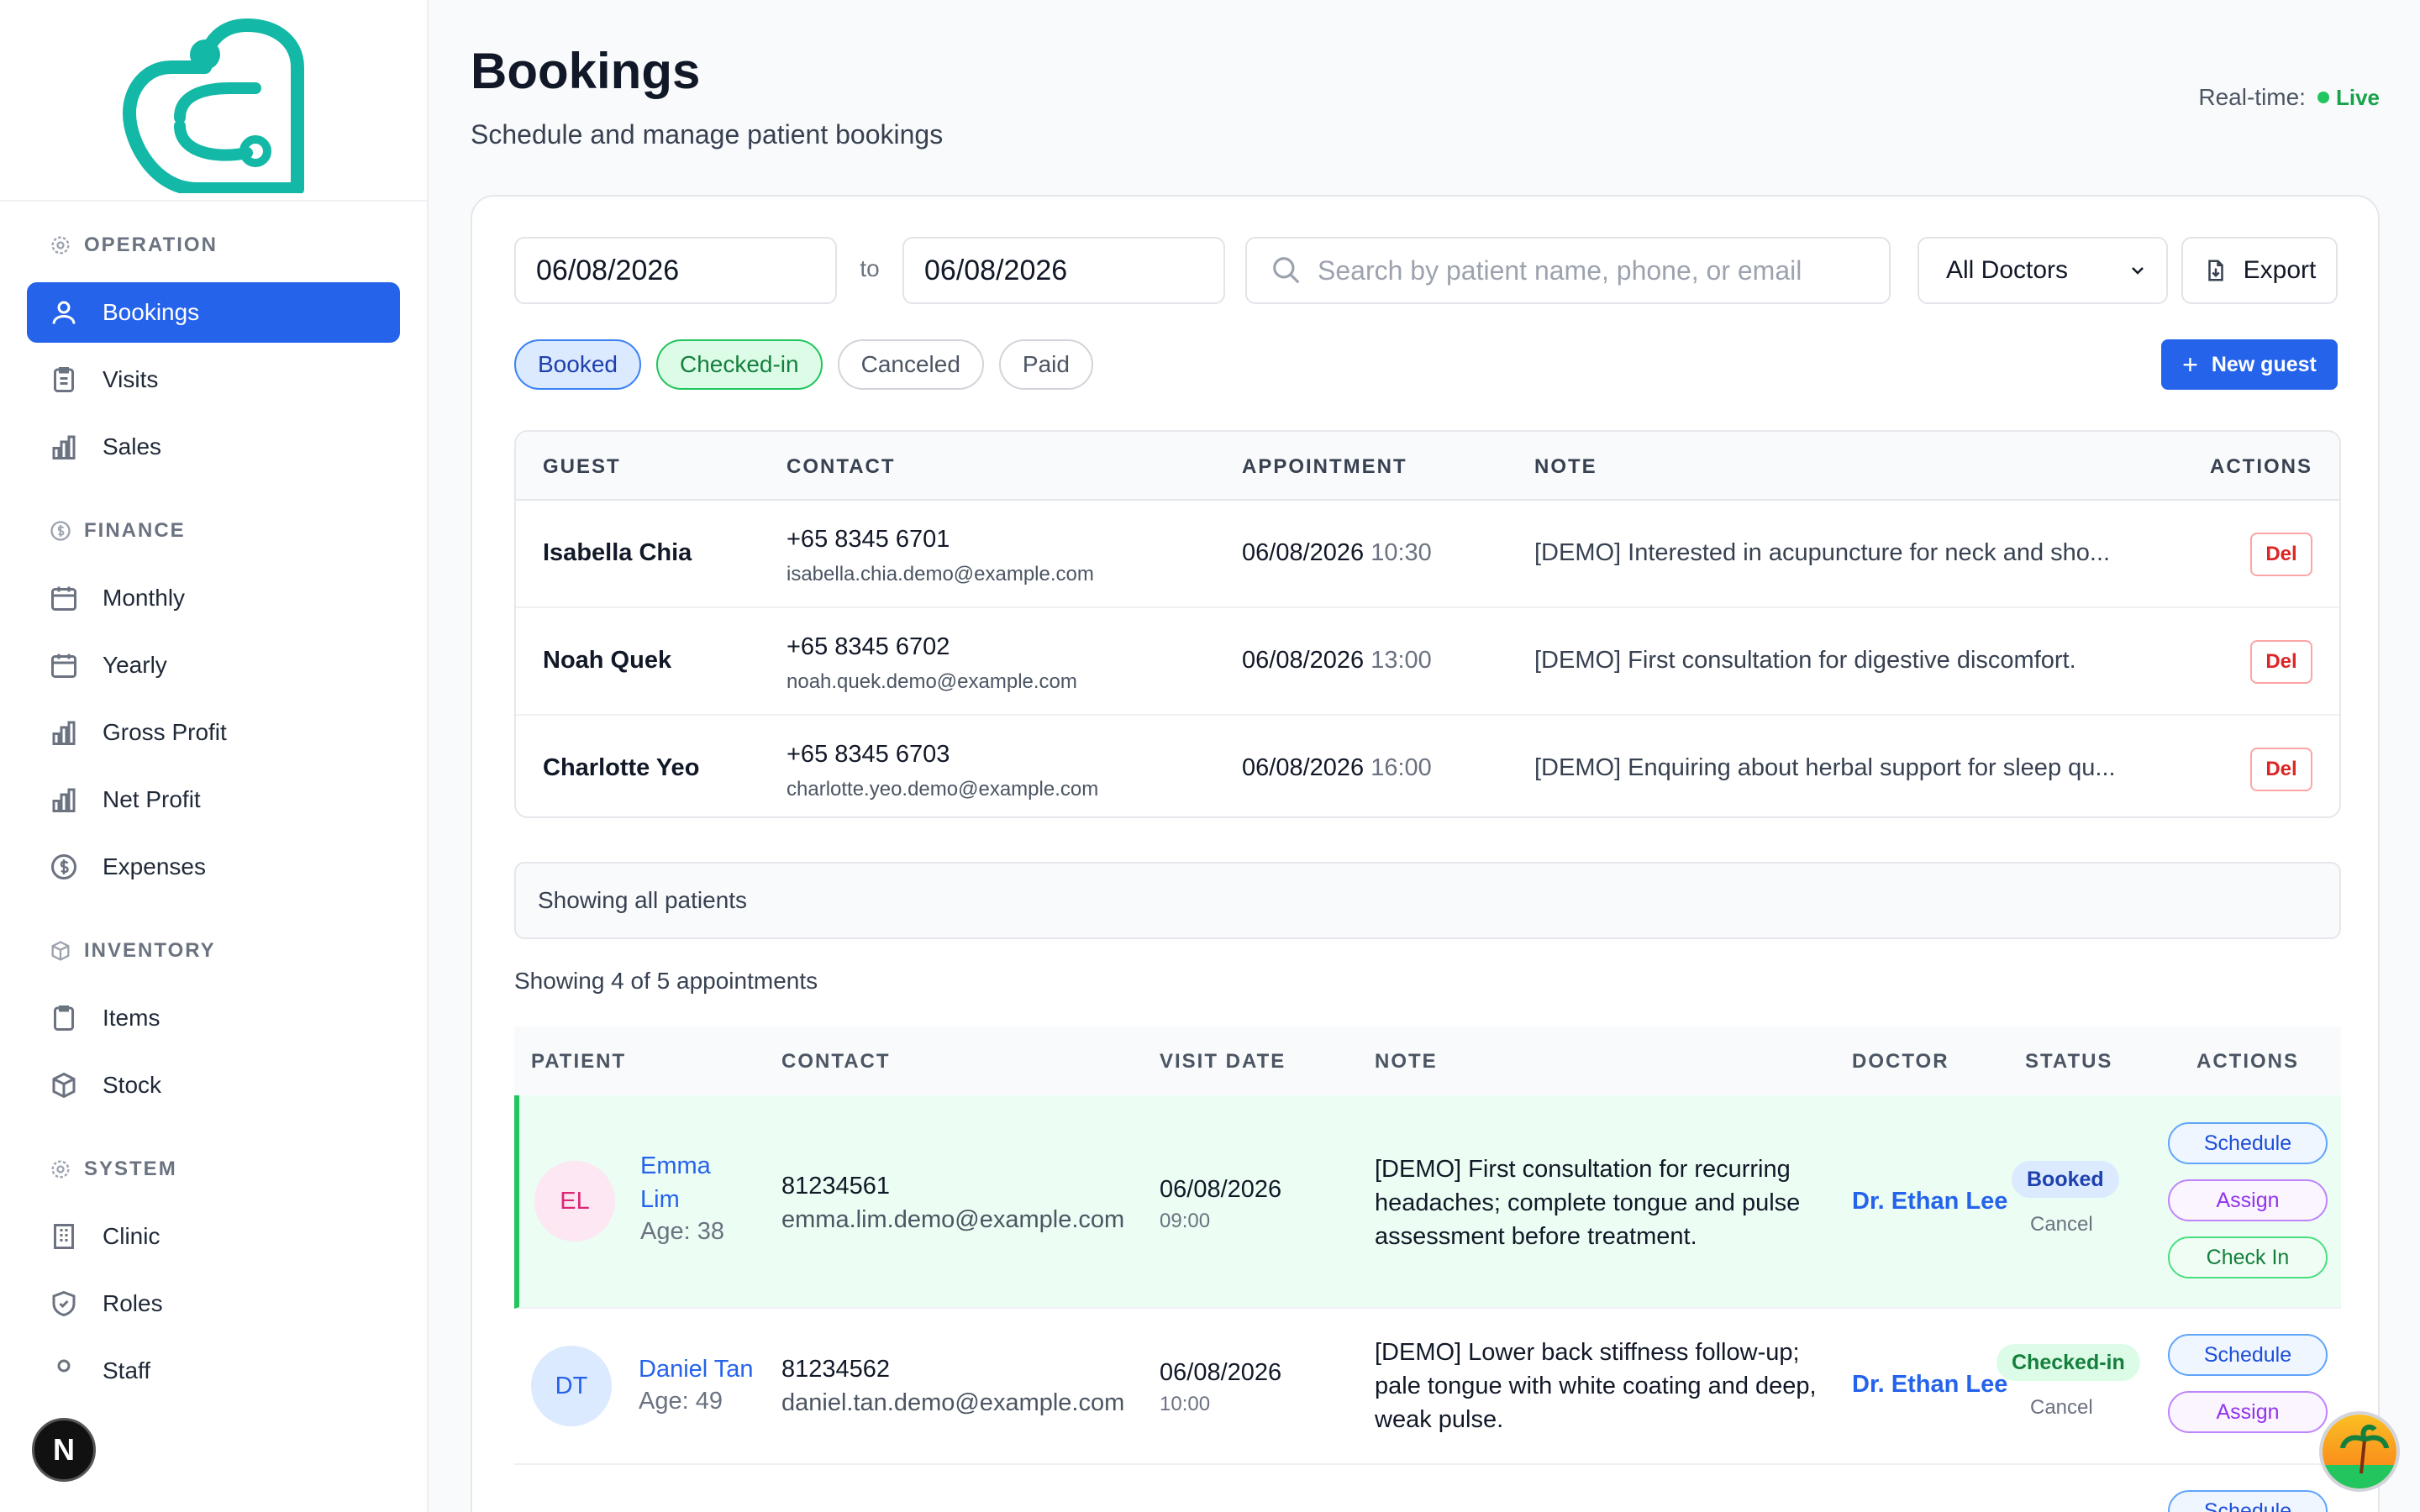 Image resolution: width=2420 pixels, height=1512 pixels. Describe the element at coordinates (214, 1085) in the screenshot. I see `sidebar-item-stock: Stock` at that location.